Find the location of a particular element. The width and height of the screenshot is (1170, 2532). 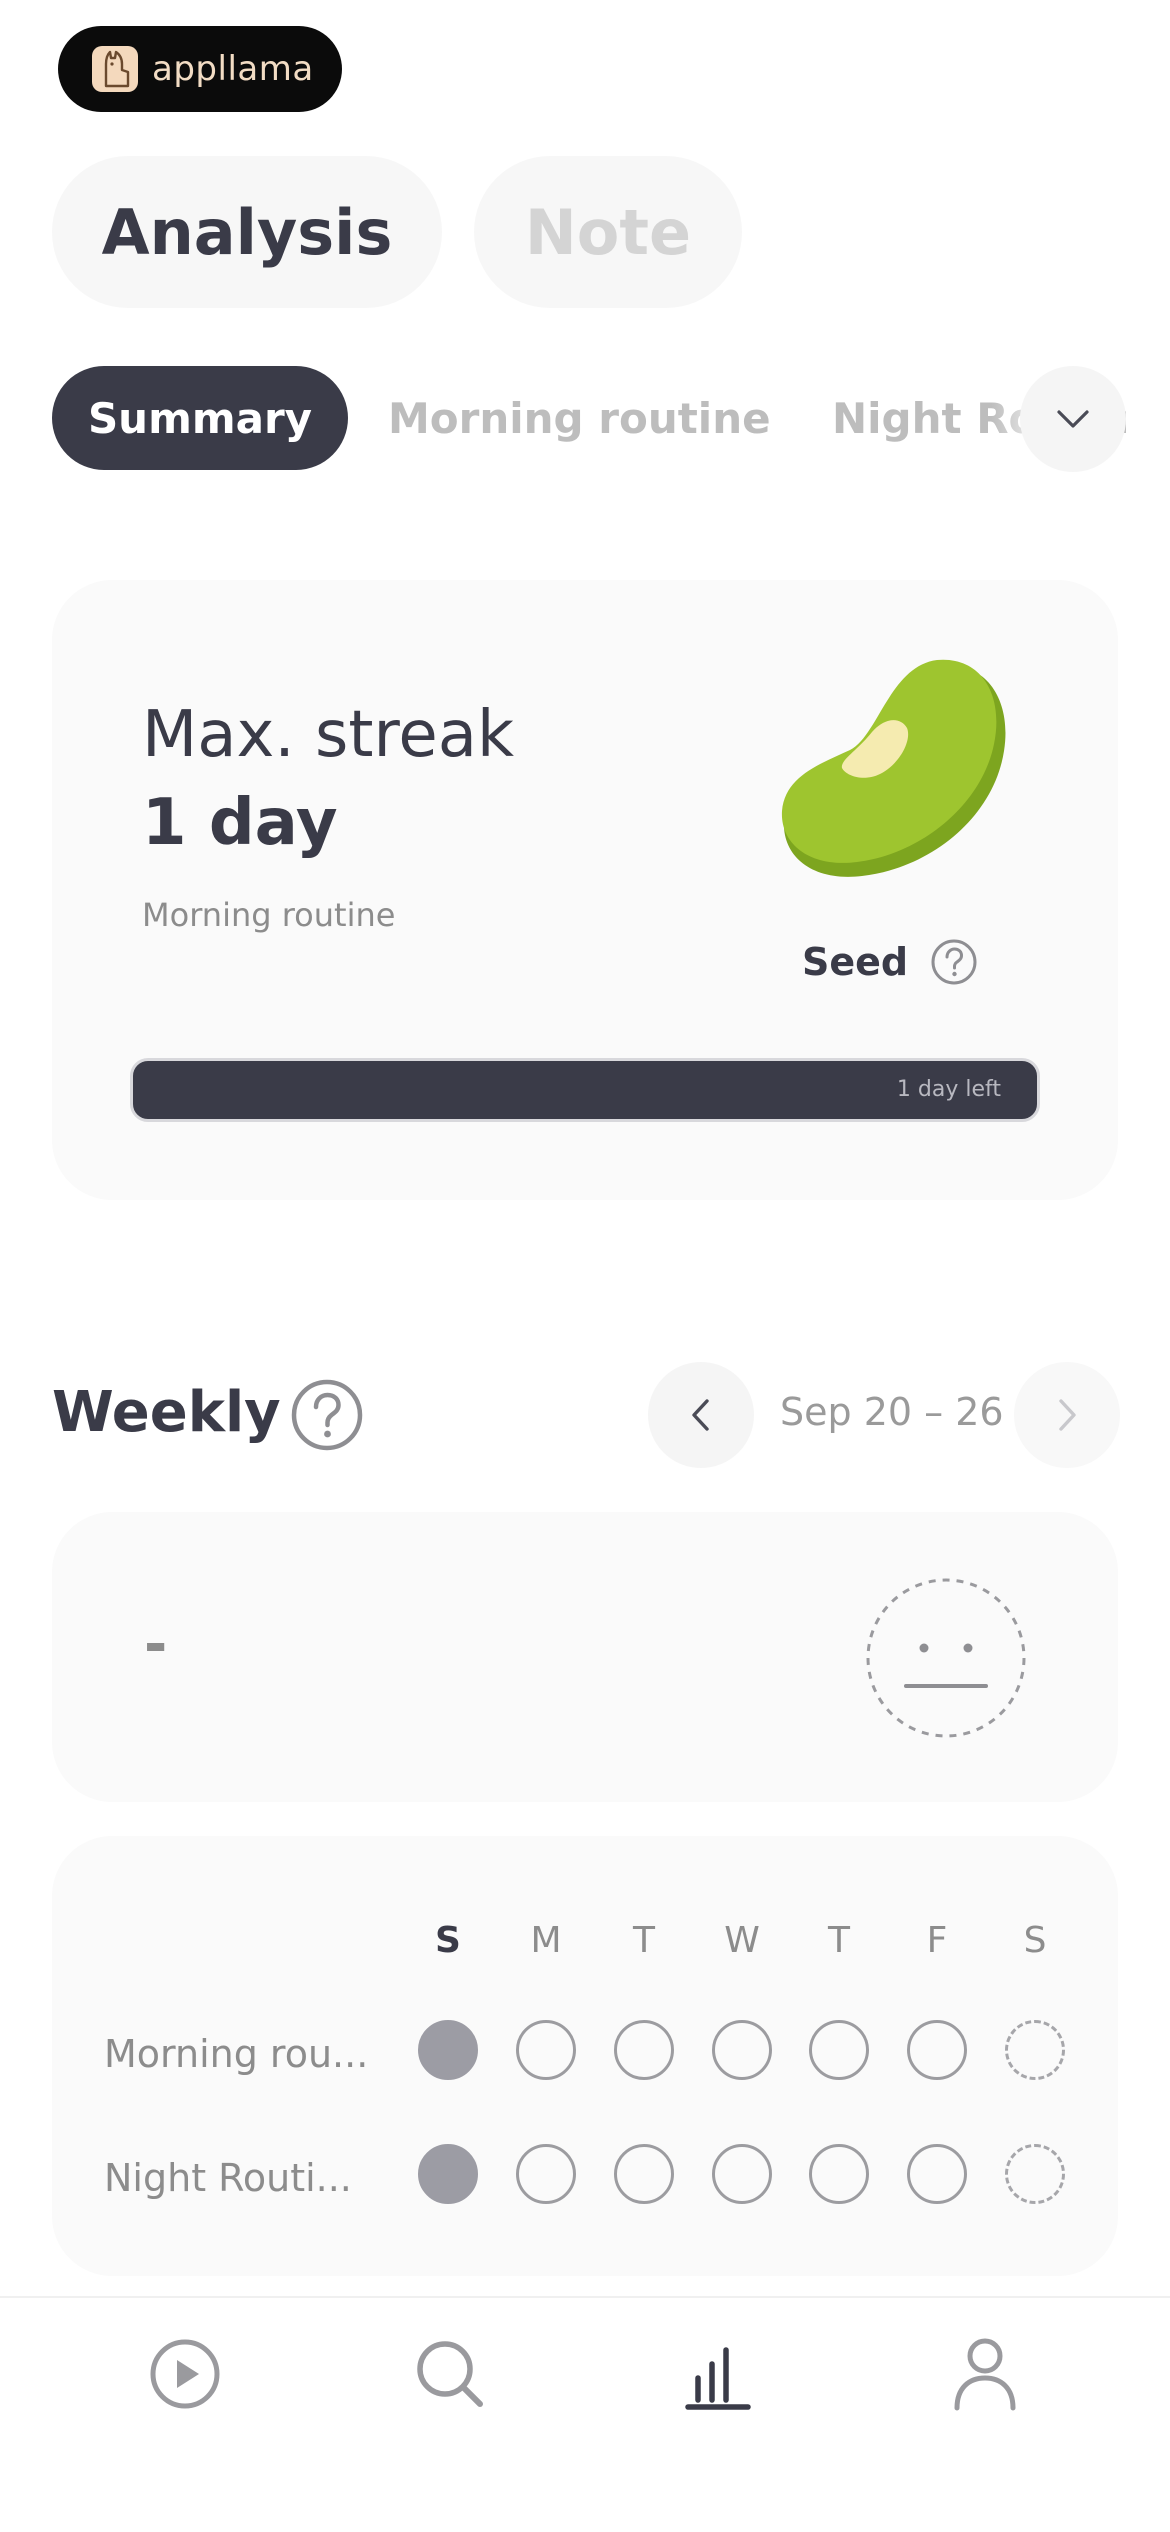

weekly-mood-card: - is located at coordinates (585, 1657).